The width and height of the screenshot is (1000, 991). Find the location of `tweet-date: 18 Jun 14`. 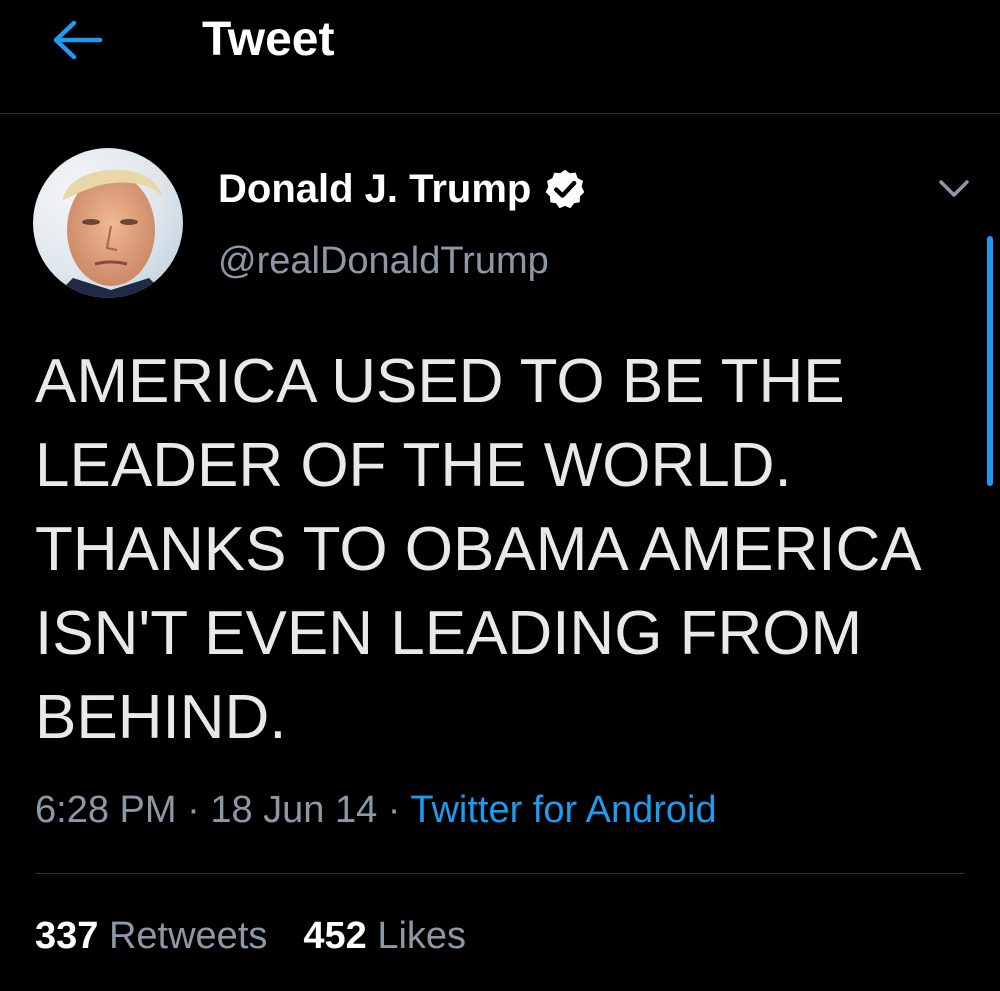

tweet-date: 18 Jun 14 is located at coordinates (294, 810).